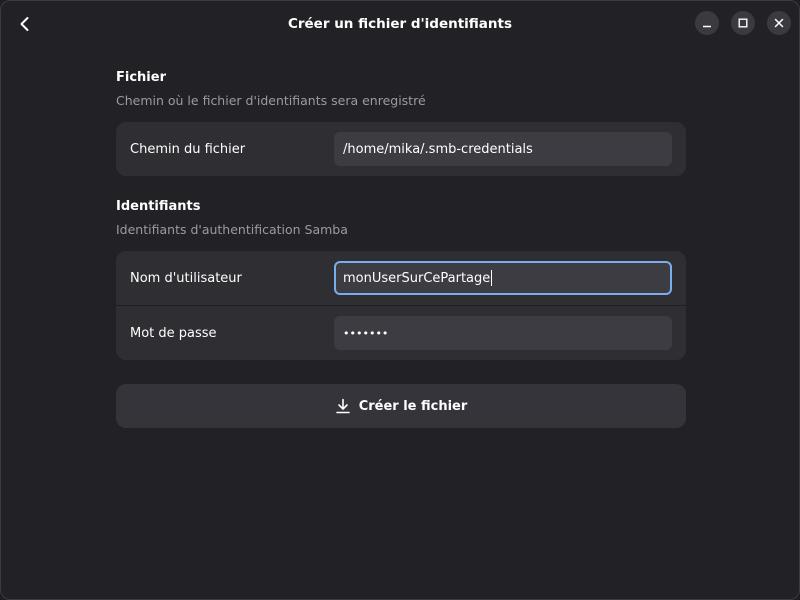 The height and width of the screenshot is (600, 800). I want to click on password-input: •••••••, so click(503, 333).